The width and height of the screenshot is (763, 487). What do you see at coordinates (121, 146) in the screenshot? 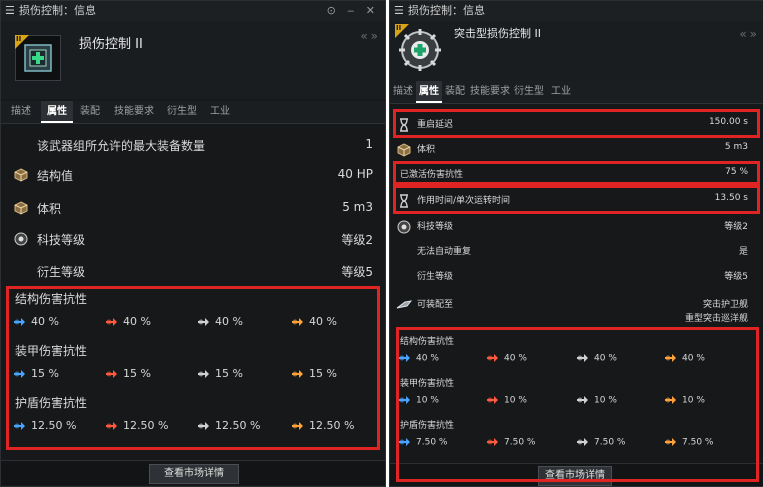
I see `attribute-label: 该武器组所允许的最大装备数量` at bounding box center [121, 146].